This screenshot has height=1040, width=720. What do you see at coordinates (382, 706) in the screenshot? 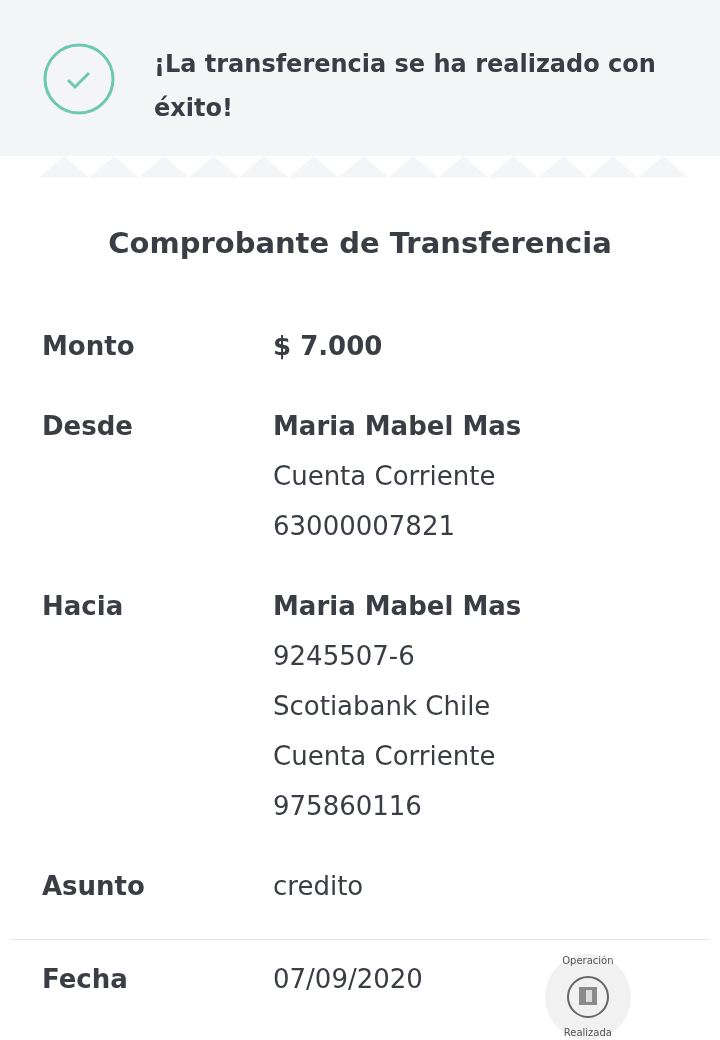
I see `field-value: Scotiabank Chile` at bounding box center [382, 706].